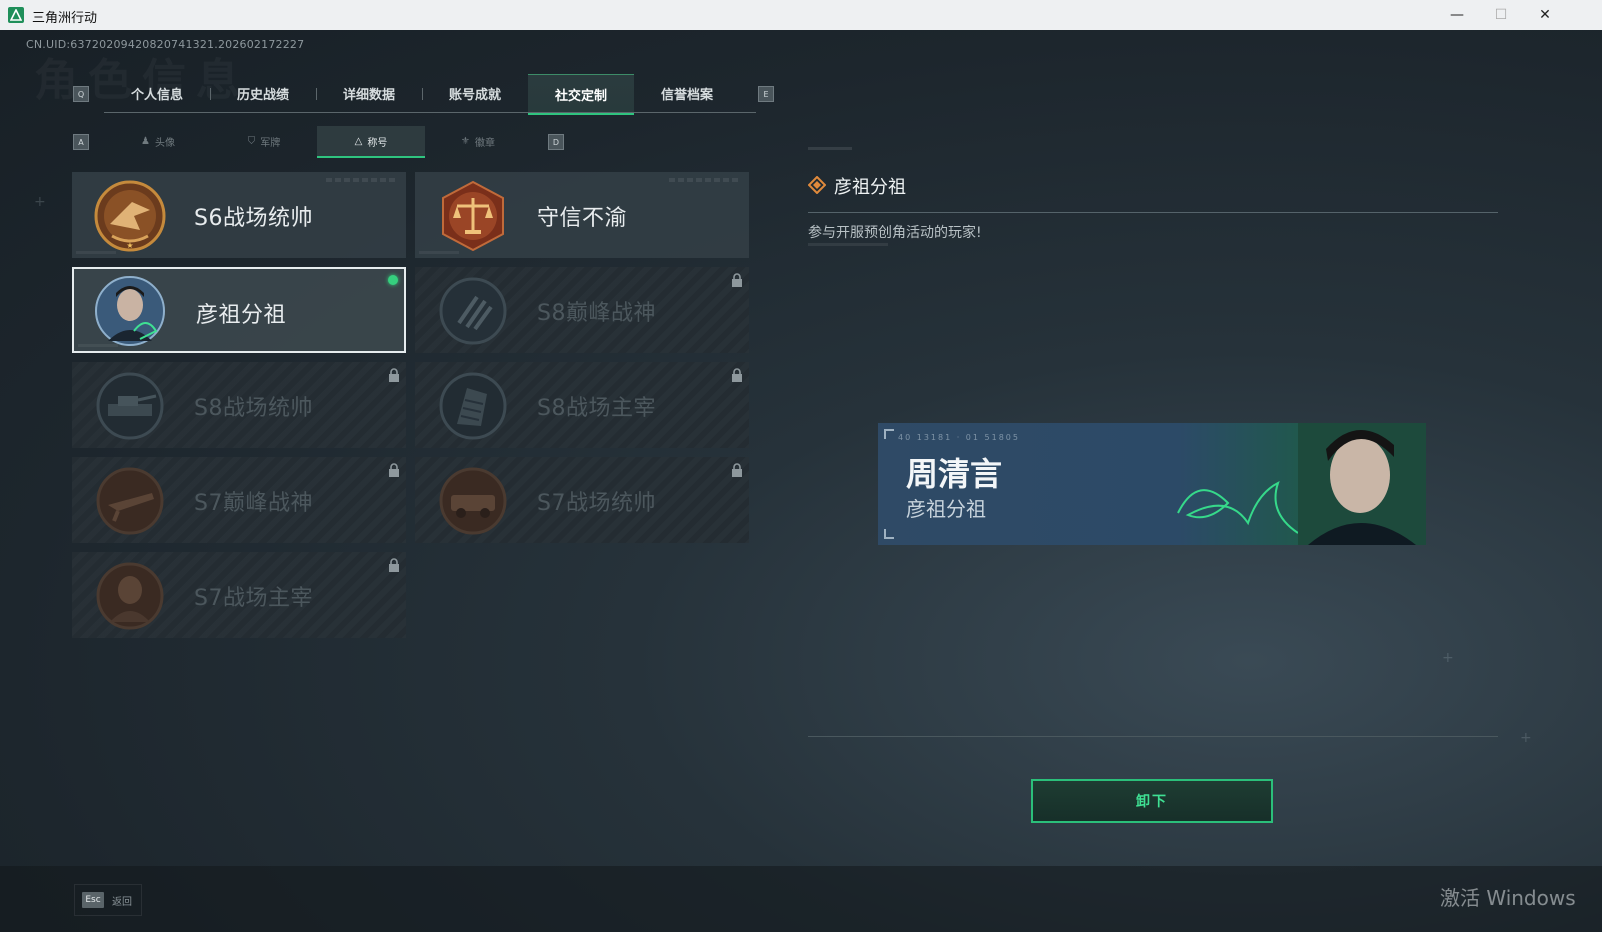 Image resolution: width=1602 pixels, height=932 pixels. Describe the element at coordinates (596, 503) in the screenshot. I see `title-label: S7战场统帅` at that location.